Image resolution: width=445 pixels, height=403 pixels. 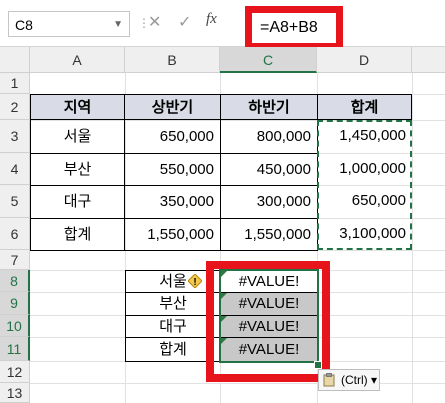 What do you see at coordinates (294, 28) in the screenshot?
I see `formula-input: =A8+B8` at bounding box center [294, 28].